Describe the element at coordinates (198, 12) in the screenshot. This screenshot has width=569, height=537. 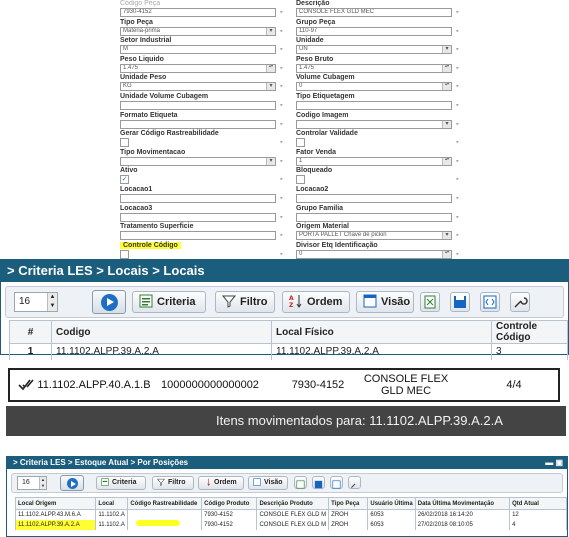
I see `text-field: 7930-4152` at that location.